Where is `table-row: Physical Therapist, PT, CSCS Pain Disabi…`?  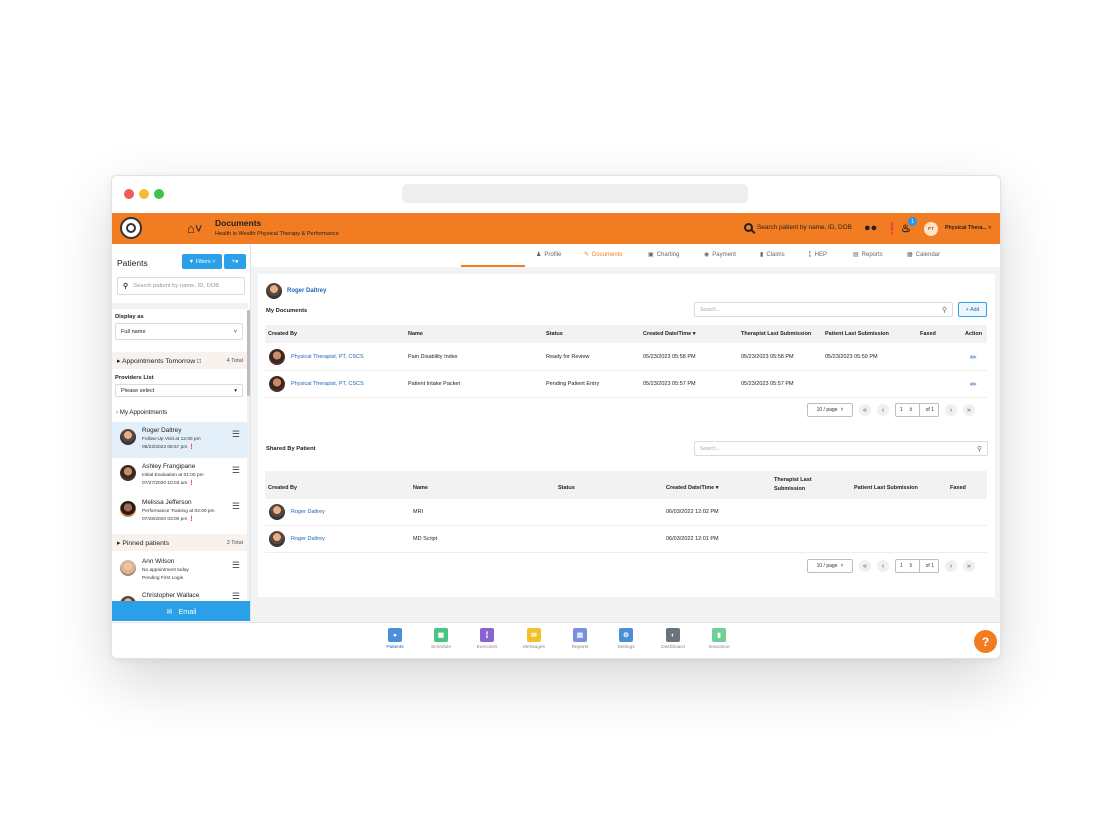 table-row: Physical Therapist, PT, CSCS Pain Disabi… is located at coordinates (626, 357).